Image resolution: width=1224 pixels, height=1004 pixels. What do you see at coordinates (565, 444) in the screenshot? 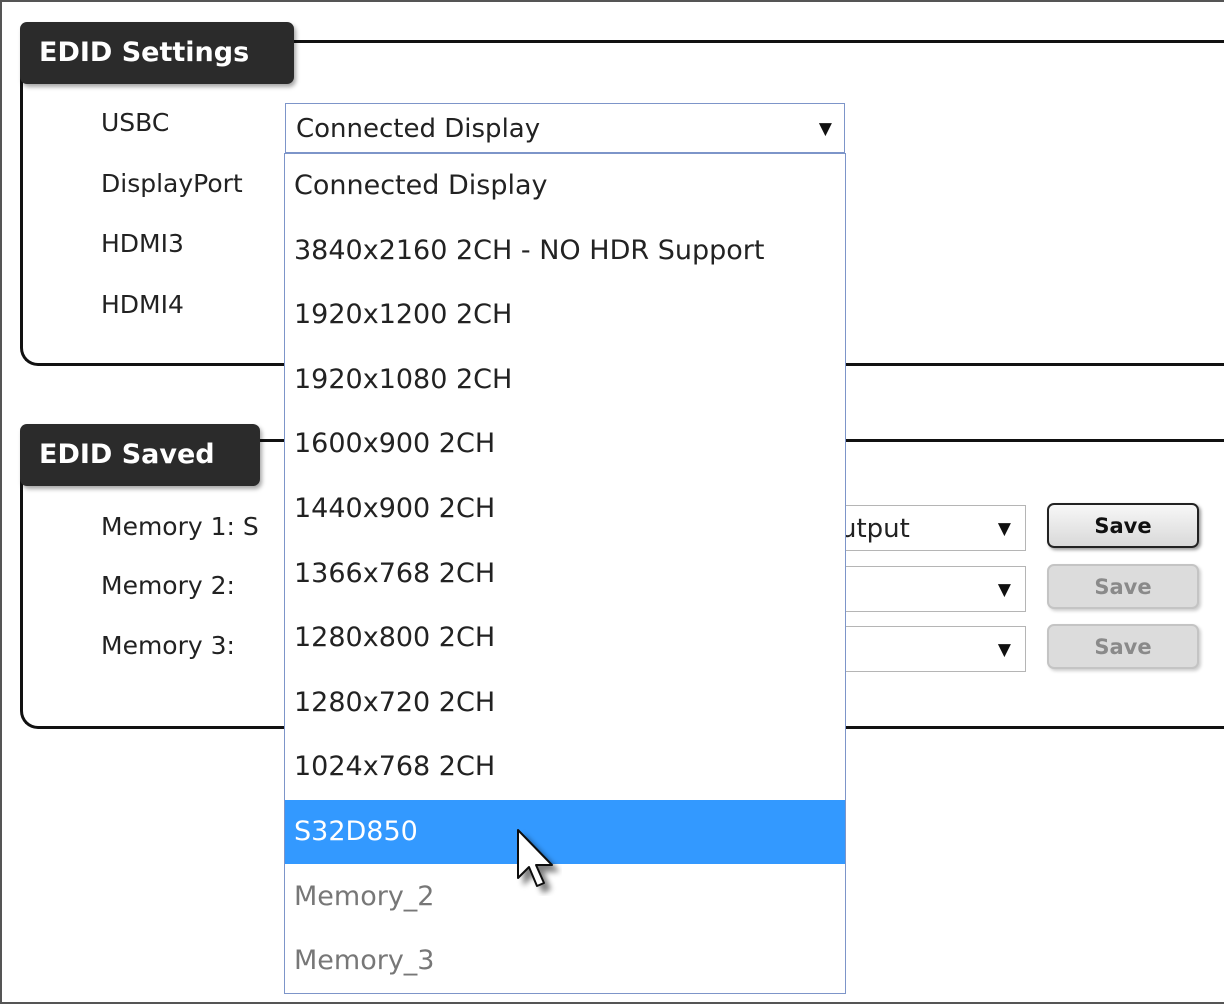
I see `dropdown-option: 1600x900 2CH` at bounding box center [565, 444].